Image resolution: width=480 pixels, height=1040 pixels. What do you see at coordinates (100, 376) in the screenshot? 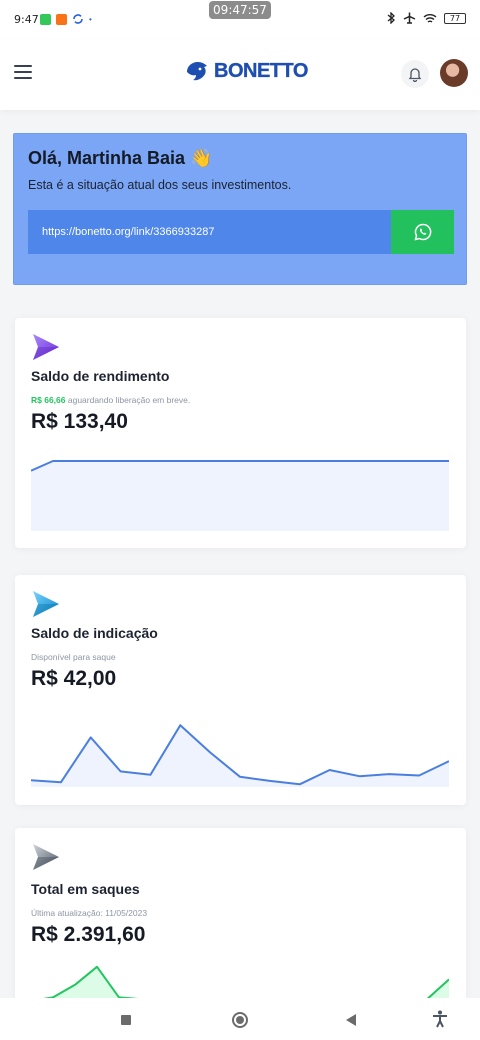
I see `card-title: Saldo de rendimento` at bounding box center [100, 376].